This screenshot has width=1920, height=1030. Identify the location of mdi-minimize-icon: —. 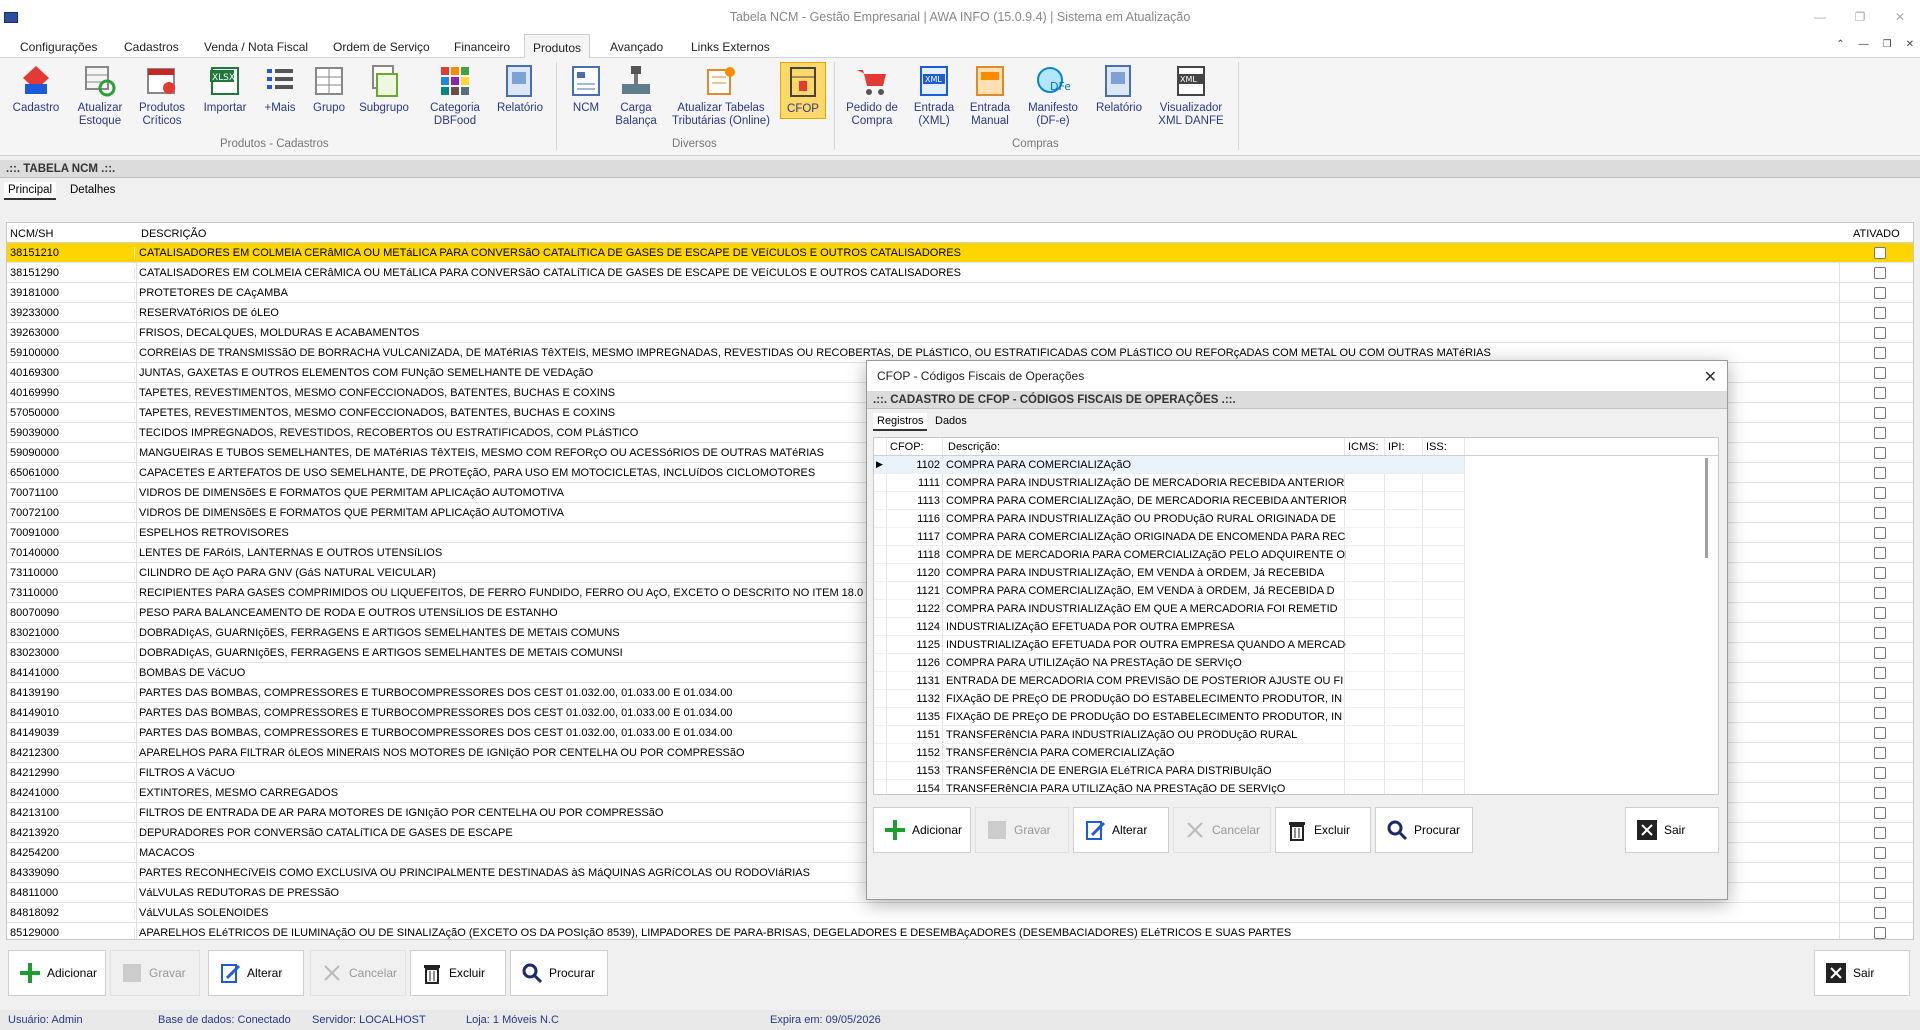
(1864, 44).